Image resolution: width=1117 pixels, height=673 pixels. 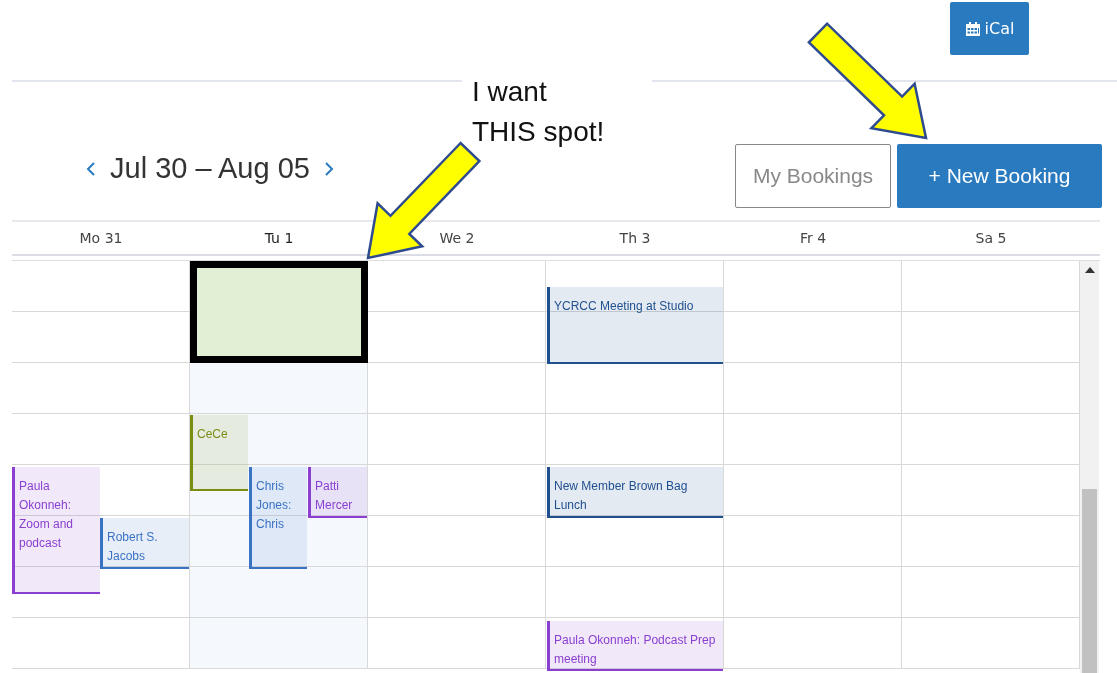 What do you see at coordinates (635, 646) in the screenshot?
I see `calendar-event: Paula Okonneh: Podcast Prep meeting` at bounding box center [635, 646].